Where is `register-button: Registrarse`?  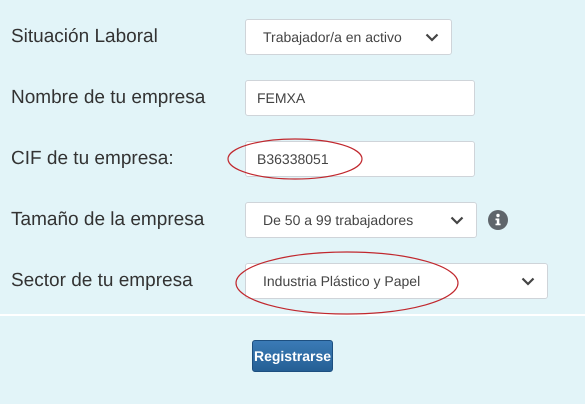
register-button: Registrarse is located at coordinates (292, 356).